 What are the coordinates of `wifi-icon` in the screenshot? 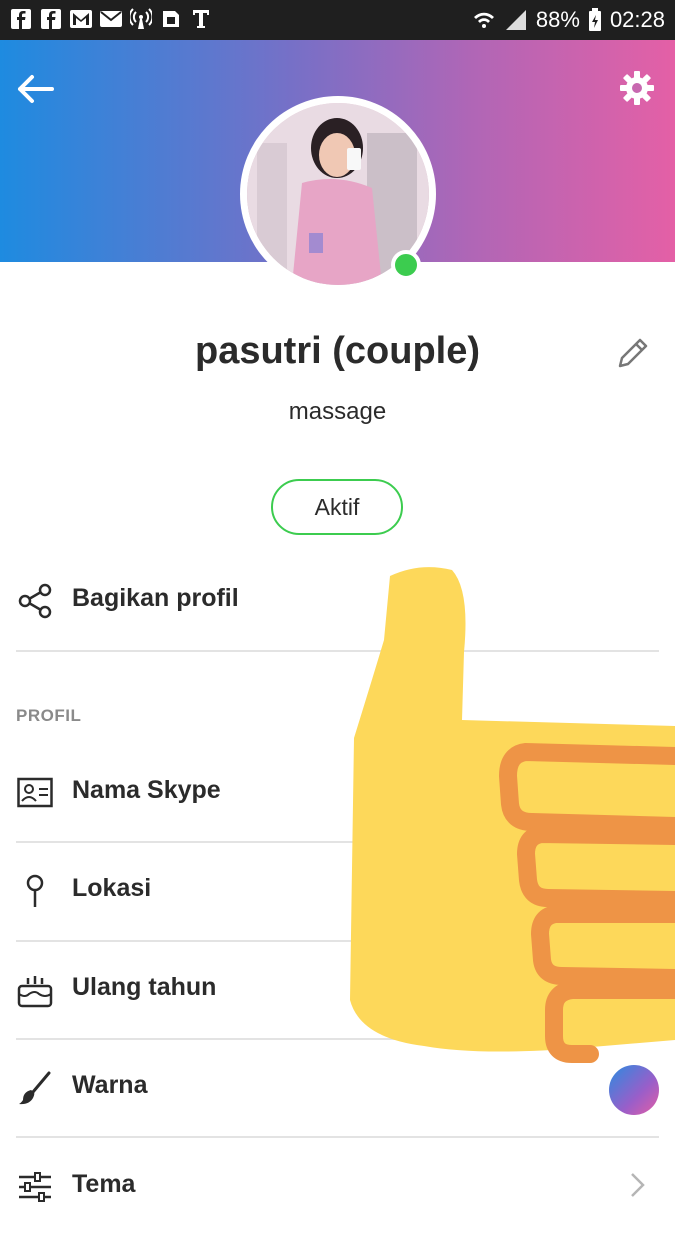 It's located at (483, 20).